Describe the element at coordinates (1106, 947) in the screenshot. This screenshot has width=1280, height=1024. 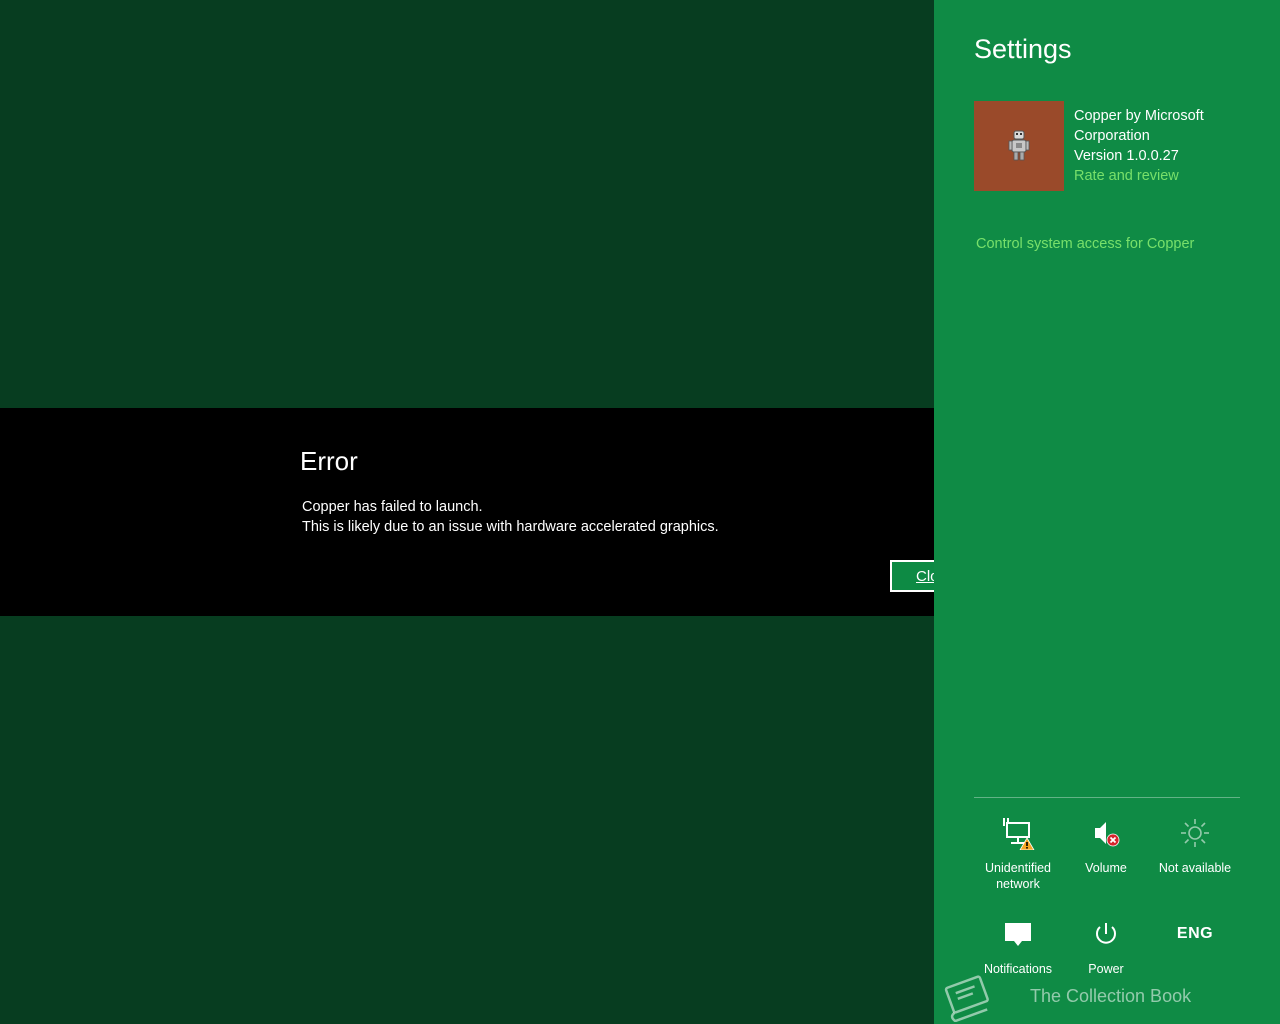
I see `power-button: Power` at that location.